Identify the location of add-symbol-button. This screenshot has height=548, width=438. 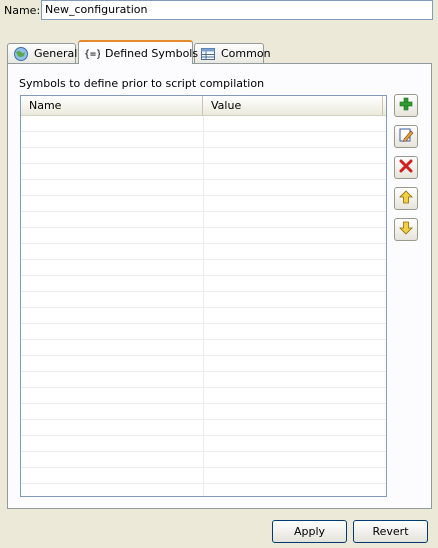
(406, 105).